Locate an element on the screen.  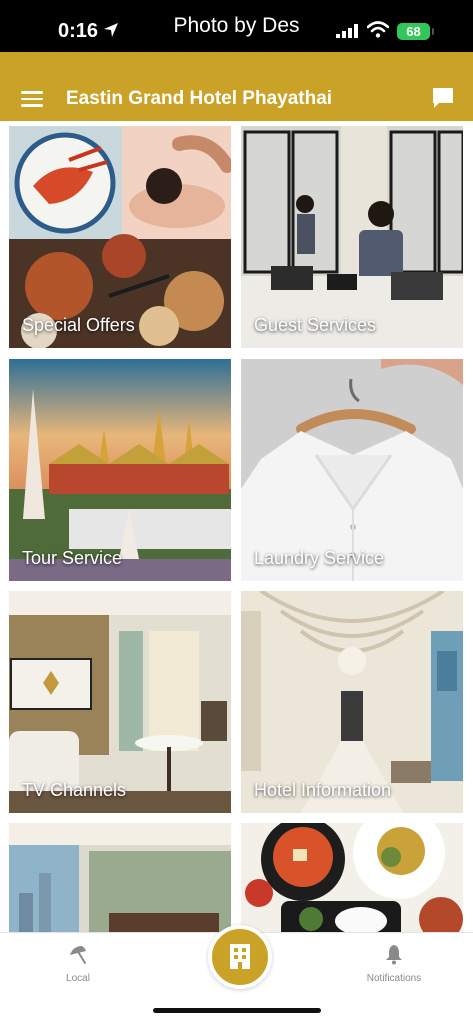
umbrella-icon is located at coordinates (78, 955).